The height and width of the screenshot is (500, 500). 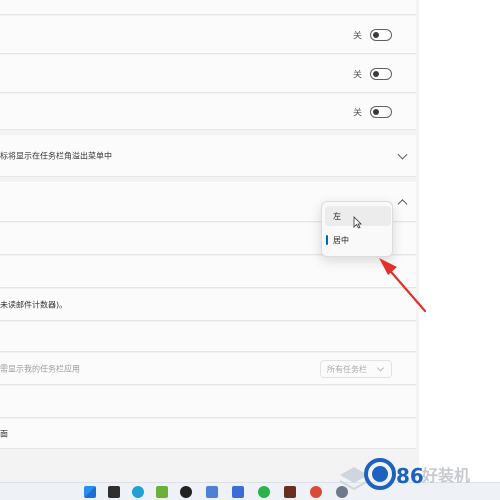 I want to click on file-explorer-icon, so click(x=162, y=492).